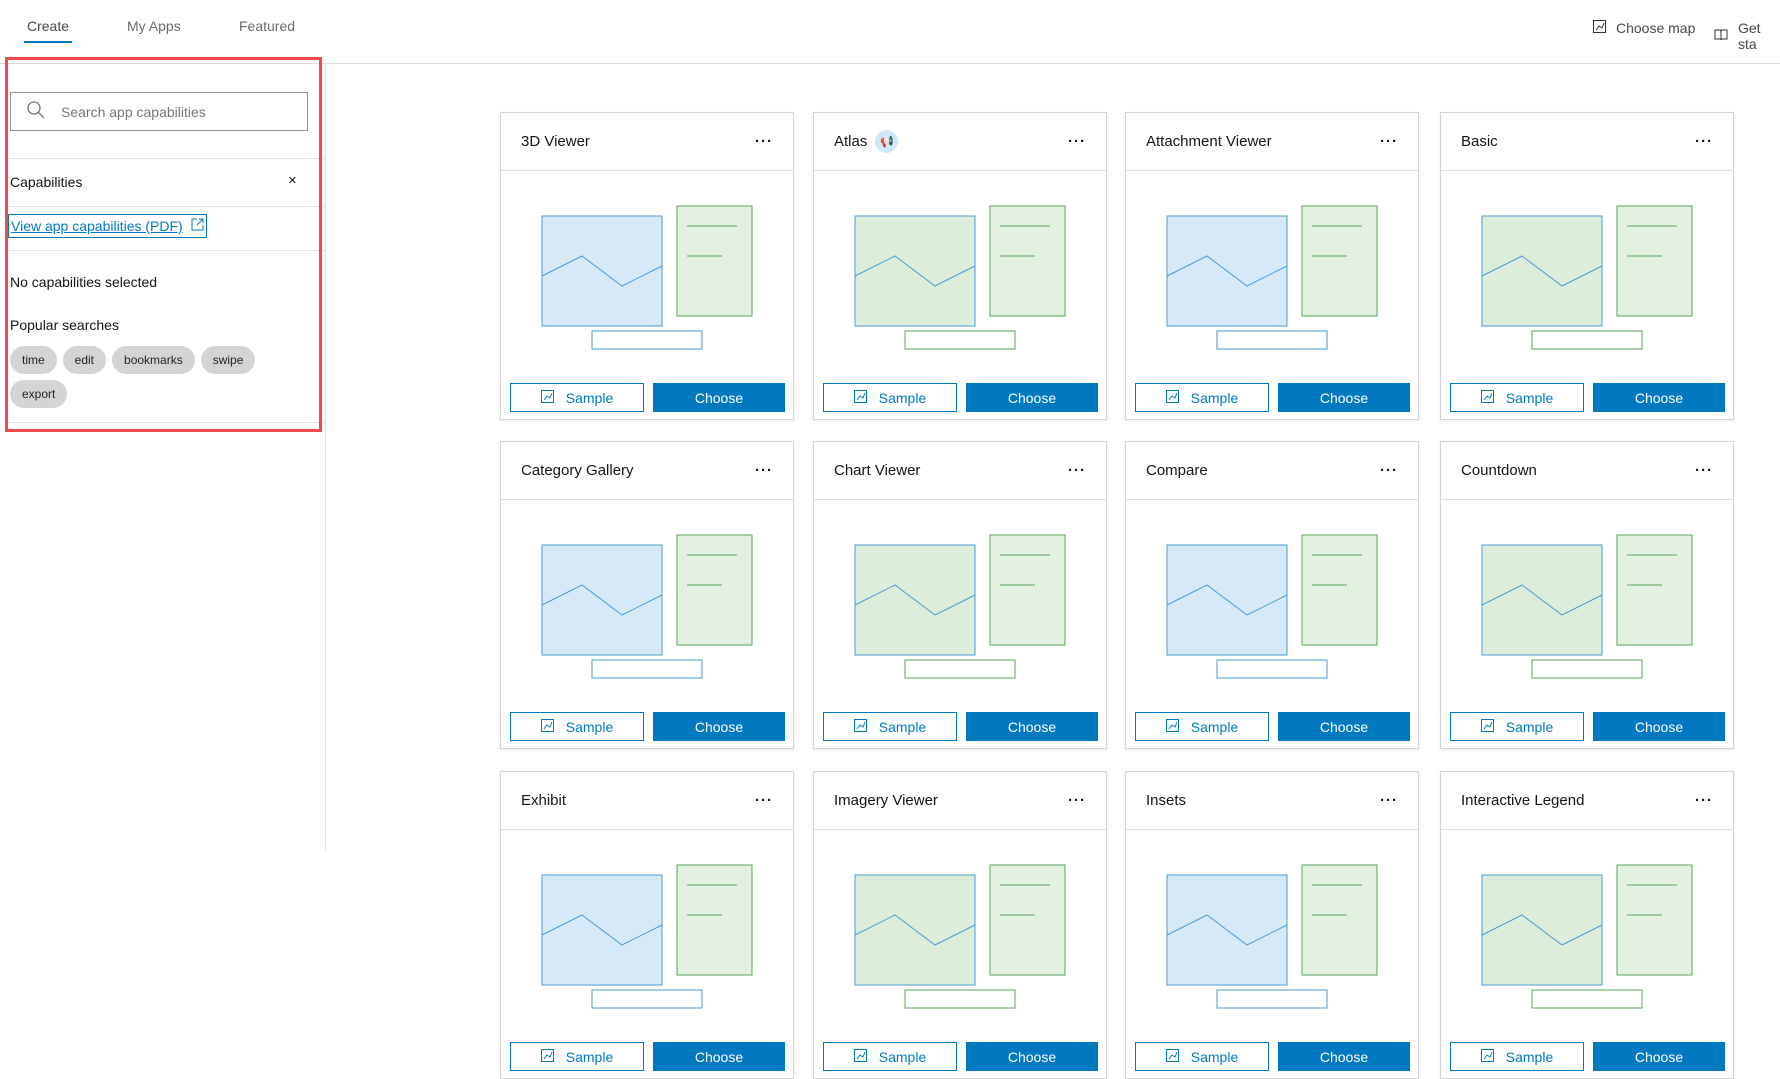  Describe the element at coordinates (228, 360) in the screenshot. I see `chip-swipe: swipe` at that location.